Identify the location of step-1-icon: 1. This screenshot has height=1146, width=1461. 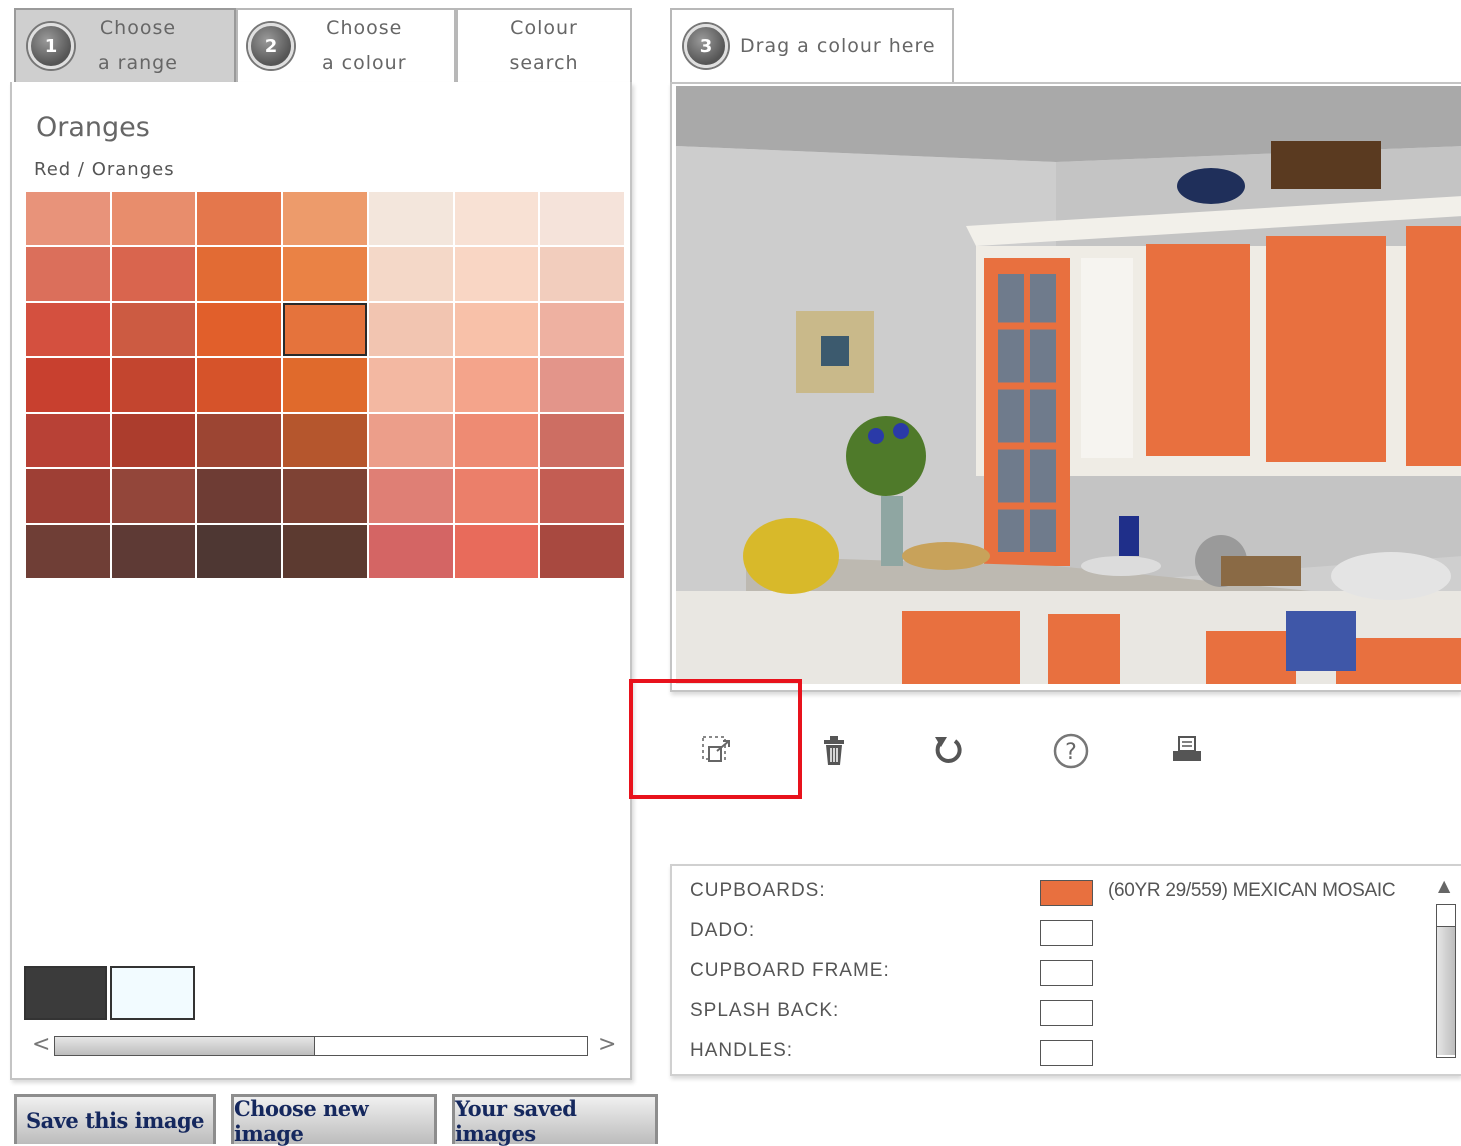
(51, 46).